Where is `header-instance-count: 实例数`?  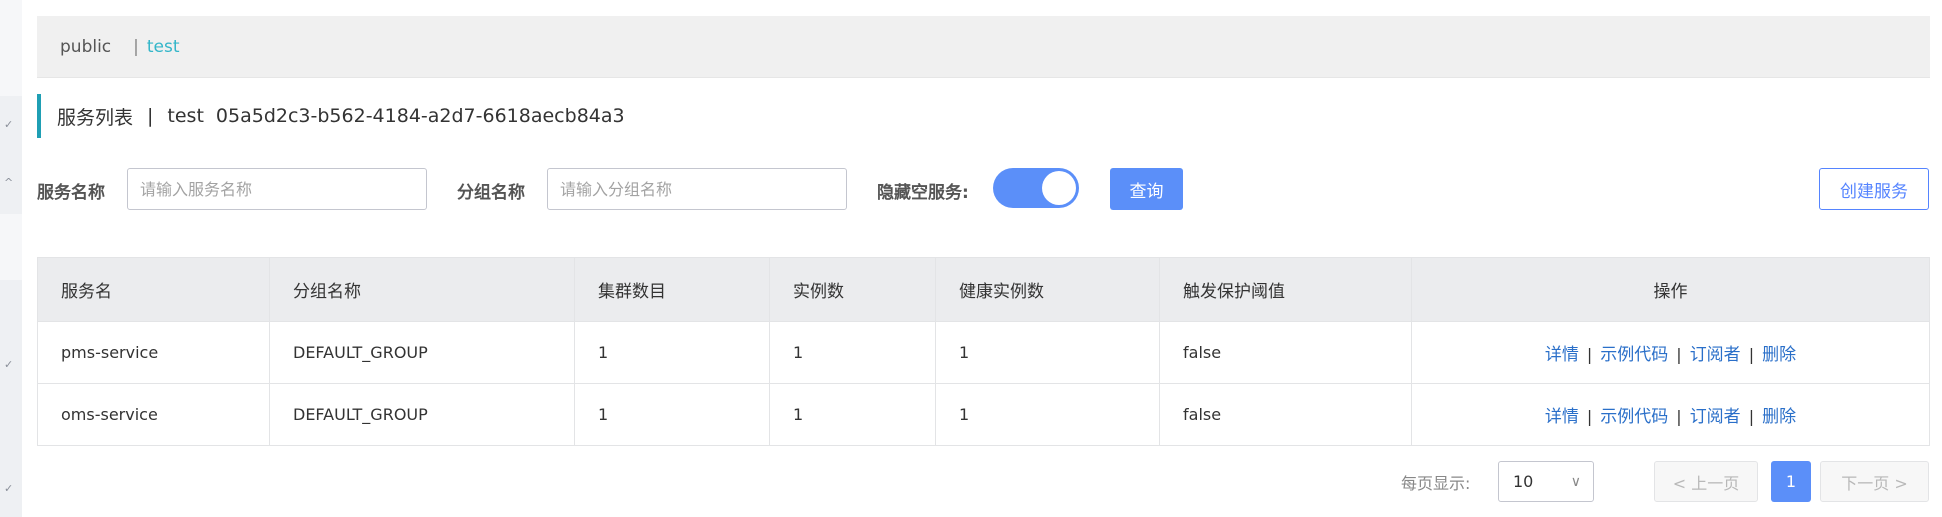
header-instance-count: 实例数 is located at coordinates (852, 289).